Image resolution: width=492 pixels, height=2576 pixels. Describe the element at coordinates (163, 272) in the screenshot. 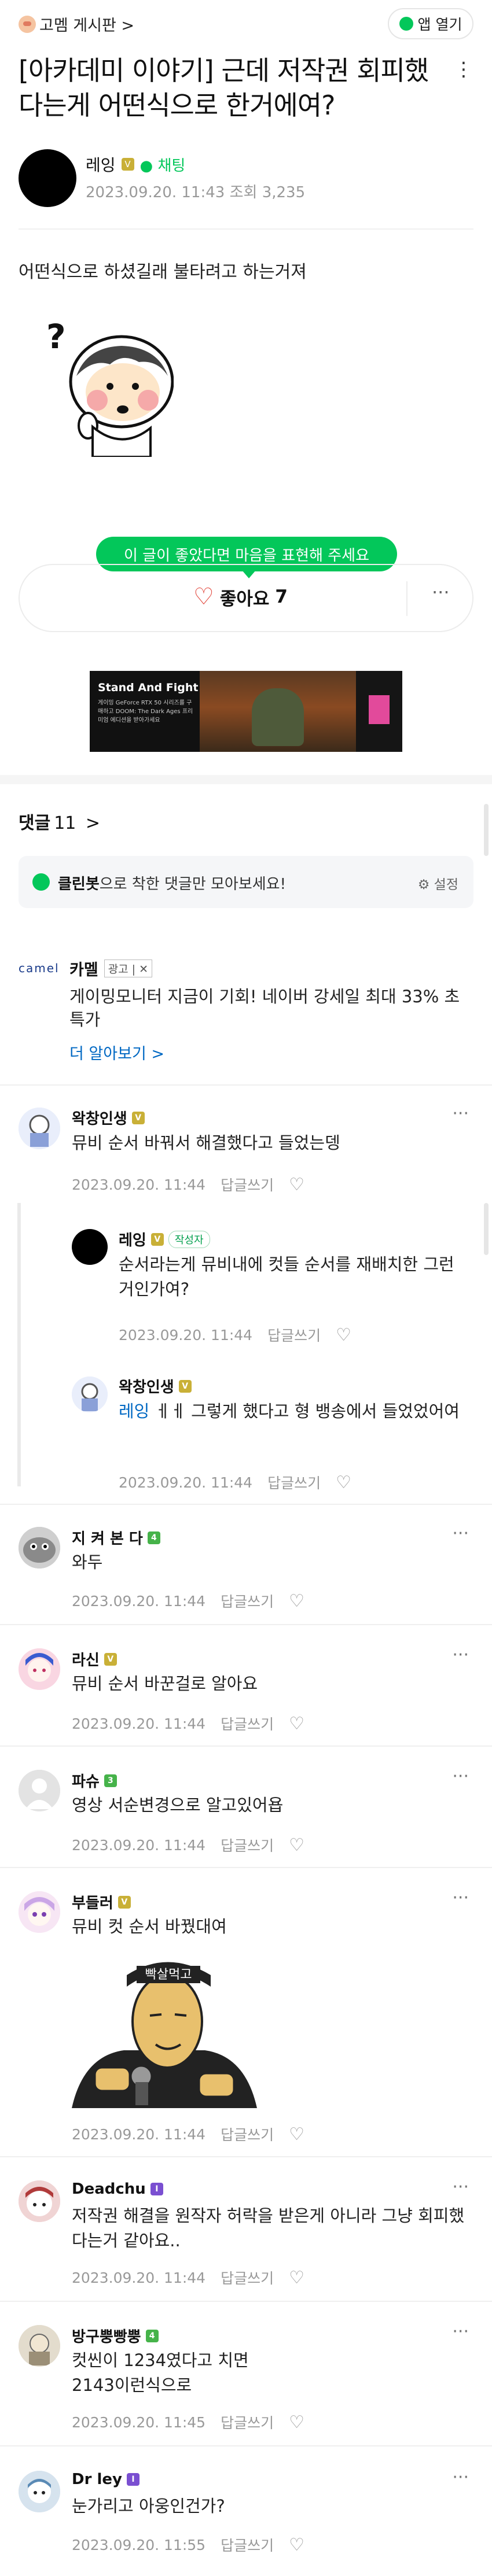

I see `post-body-text: 어떤식으로 하셨길래 불타려고 하는거져` at that location.